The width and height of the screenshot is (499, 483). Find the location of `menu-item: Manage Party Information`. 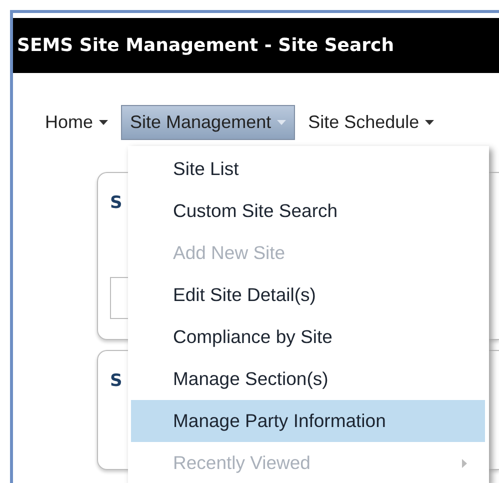

menu-item: Manage Party Information is located at coordinates (308, 421).